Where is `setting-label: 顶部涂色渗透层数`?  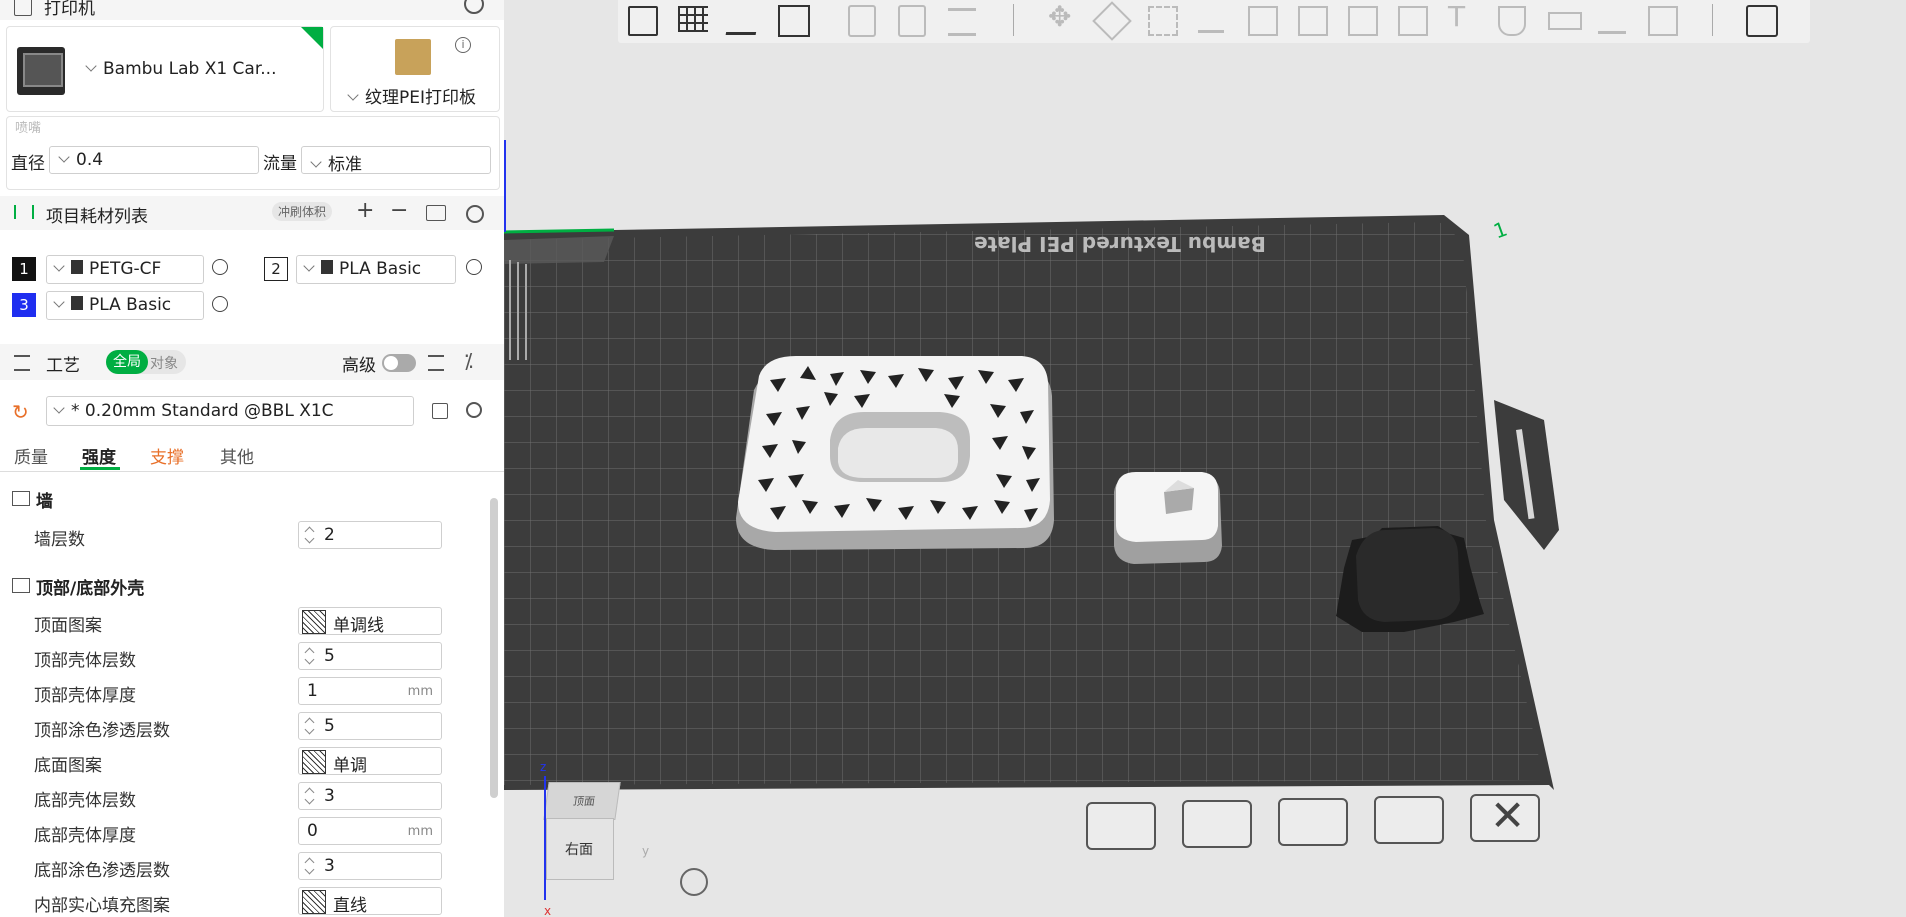 setting-label: 顶部涂色渗透层数 is located at coordinates (102, 731).